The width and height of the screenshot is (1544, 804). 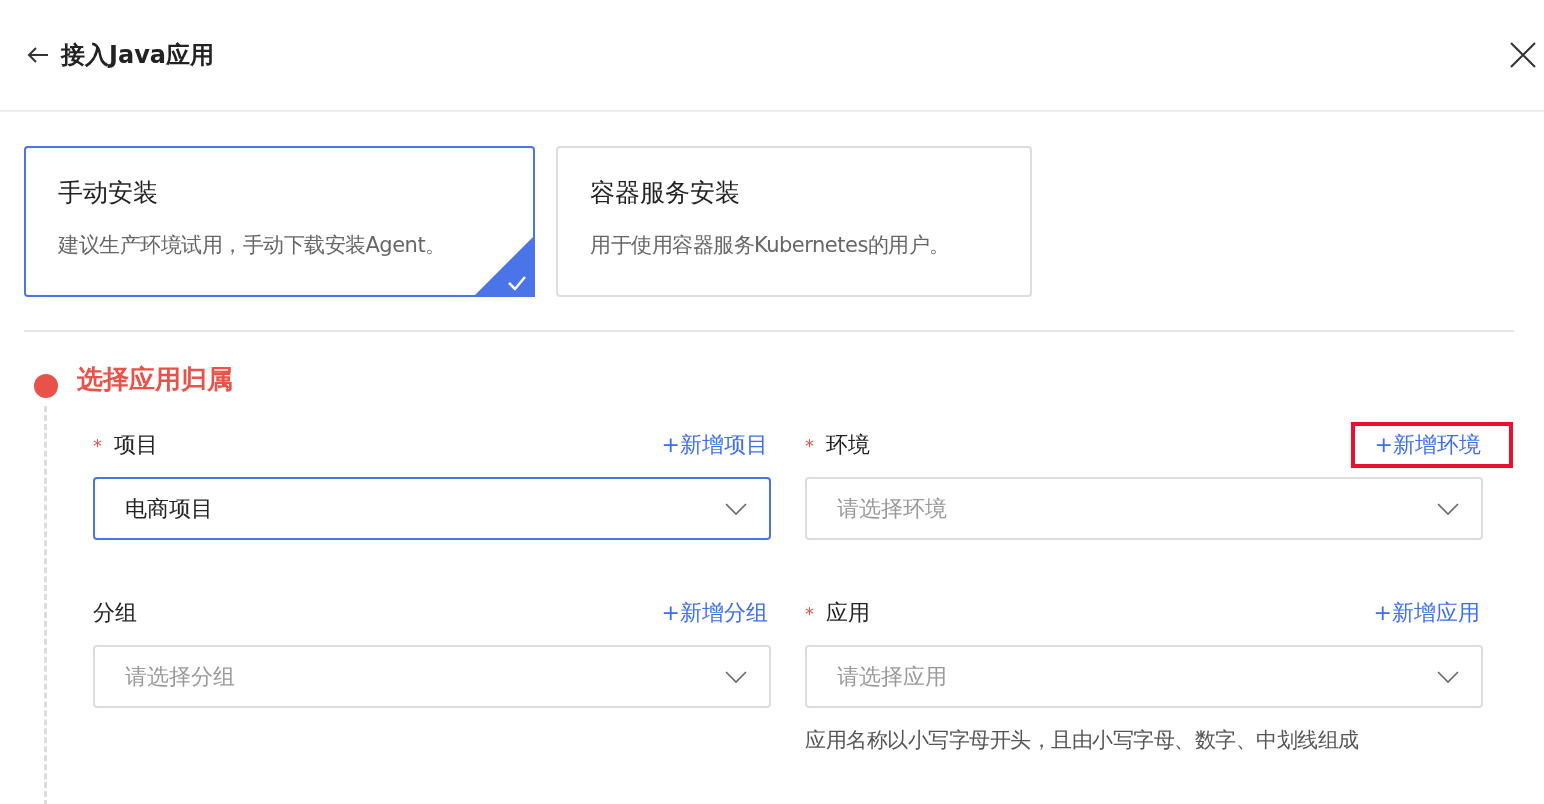 I want to click on close-icon, so click(x=1523, y=55).